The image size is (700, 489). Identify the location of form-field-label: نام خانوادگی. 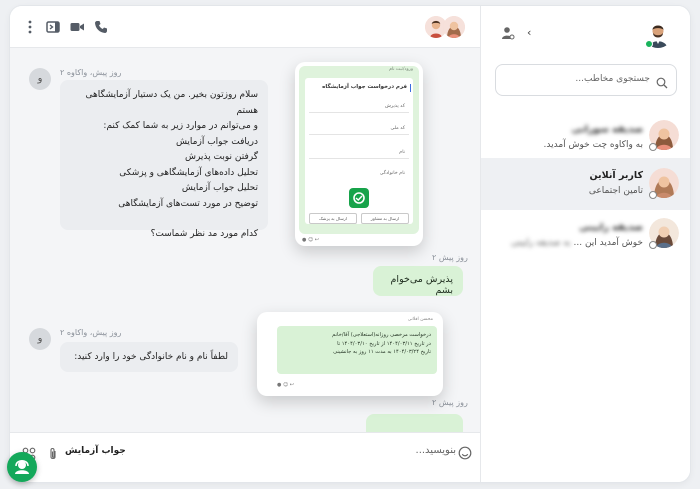
(392, 173).